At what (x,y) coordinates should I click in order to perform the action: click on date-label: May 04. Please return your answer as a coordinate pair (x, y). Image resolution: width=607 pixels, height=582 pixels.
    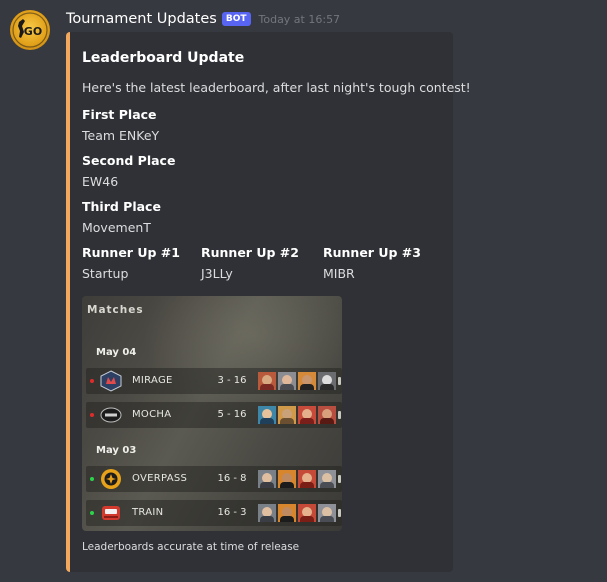
    Looking at the image, I should click on (116, 352).